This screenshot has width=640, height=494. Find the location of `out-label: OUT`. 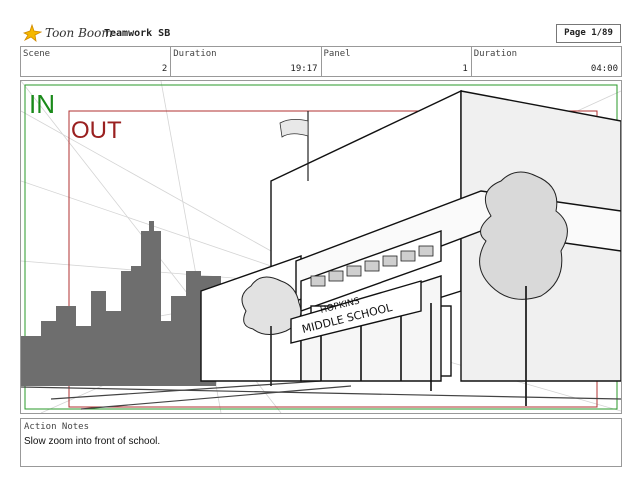

out-label: OUT is located at coordinates (96, 130).